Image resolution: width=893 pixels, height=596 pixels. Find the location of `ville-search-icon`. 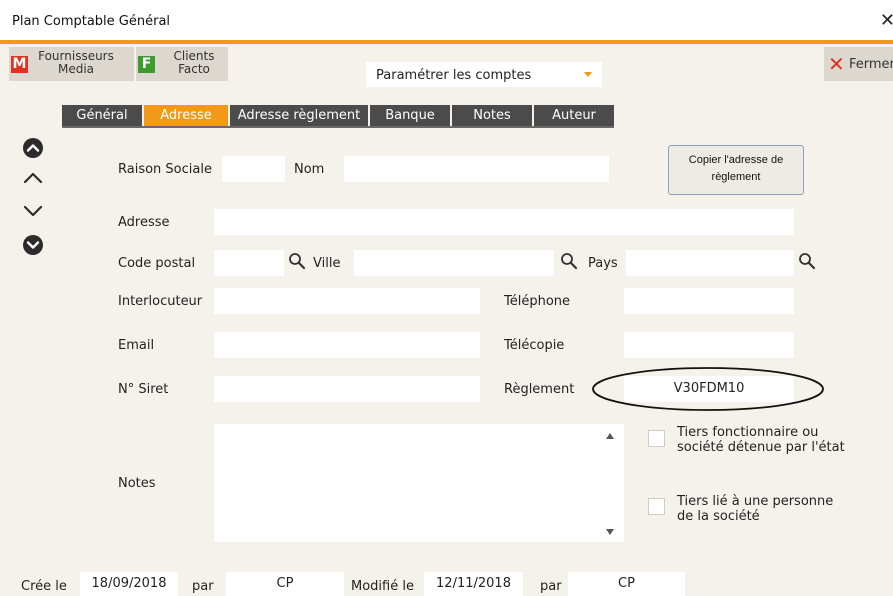

ville-search-icon is located at coordinates (569, 261).